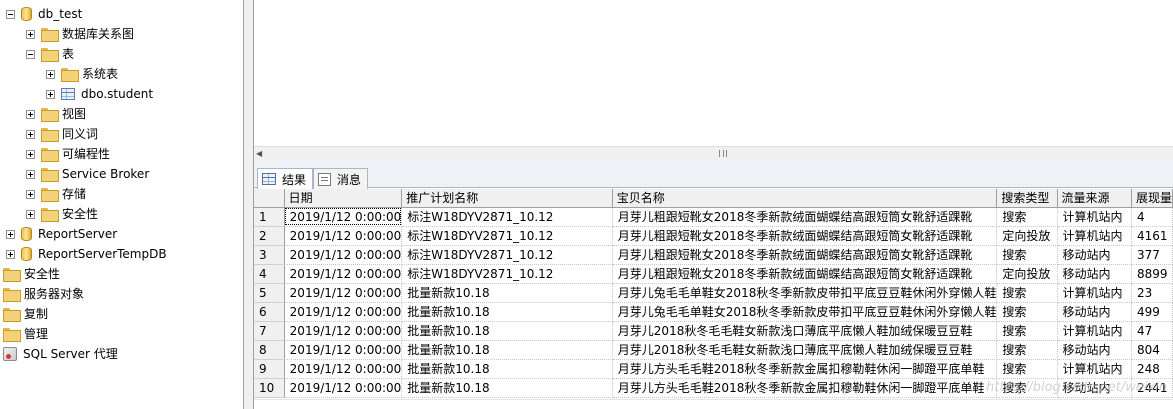 Image resolution: width=1173 pixels, height=409 pixels. Describe the element at coordinates (1152, 312) in the screenshot. I see `table-cell: 499` at that location.